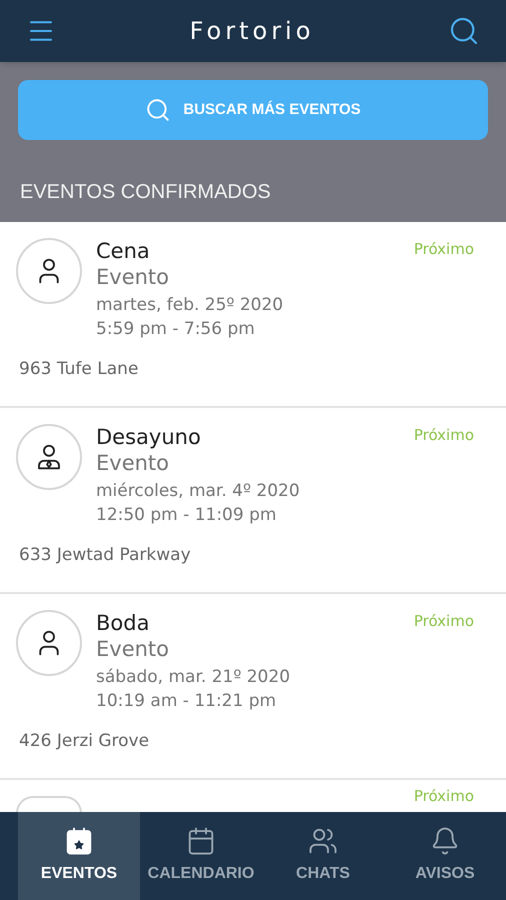  What do you see at coordinates (323, 841) in the screenshot?
I see `people-group-icon` at bounding box center [323, 841].